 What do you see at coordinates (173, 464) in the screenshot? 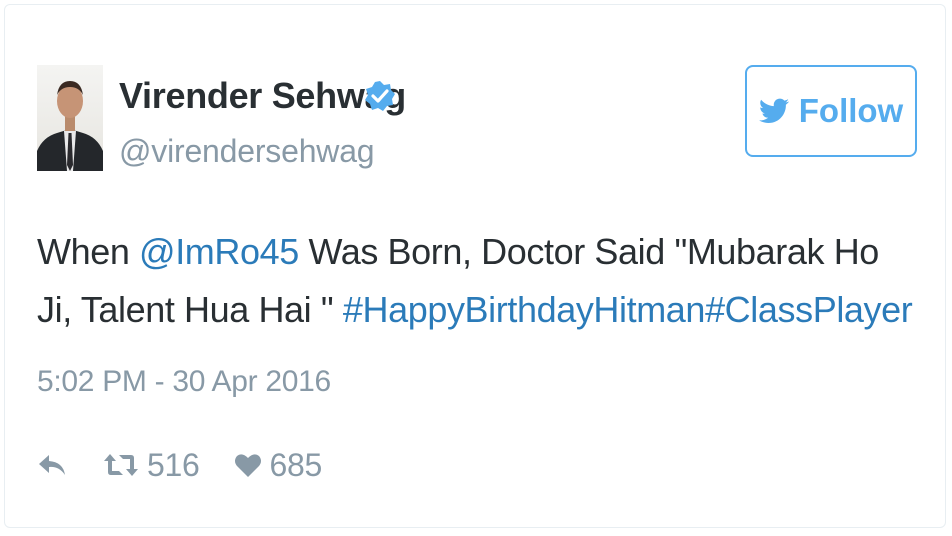
I see `retweet-count: 516` at bounding box center [173, 464].